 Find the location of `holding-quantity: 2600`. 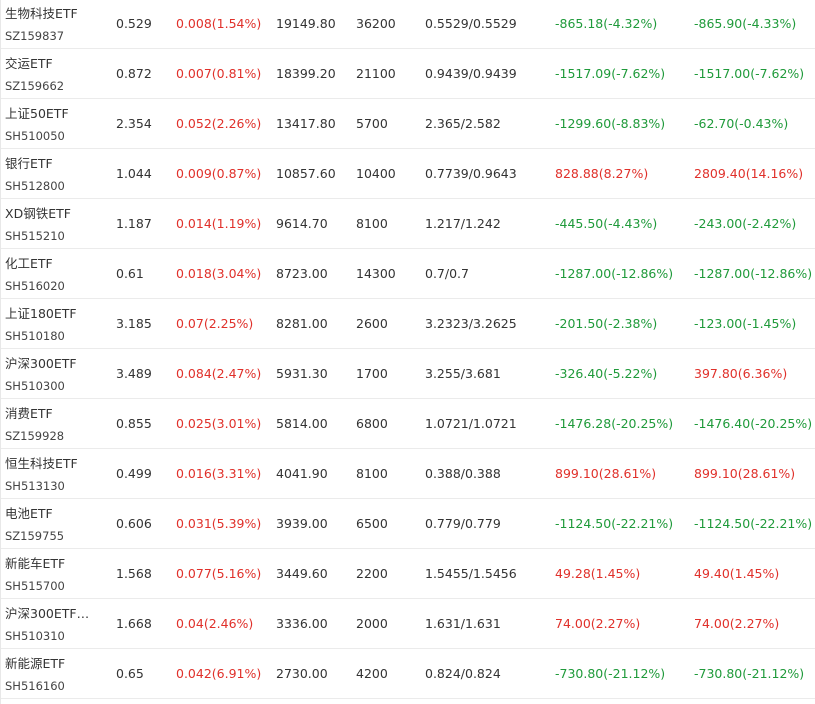

holding-quantity: 2600 is located at coordinates (372, 323).